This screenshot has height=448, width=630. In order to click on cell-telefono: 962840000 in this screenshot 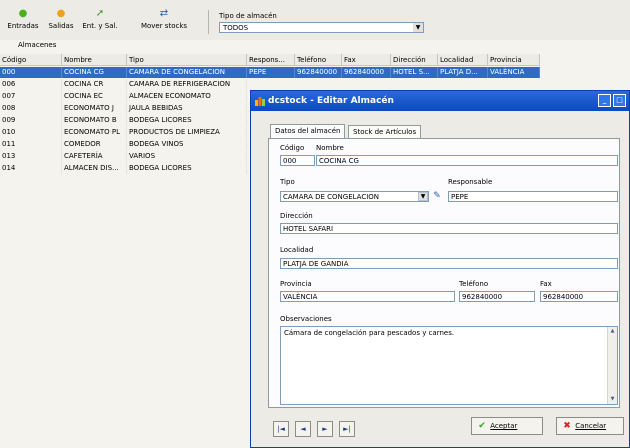, I will do `click(318, 72)`.